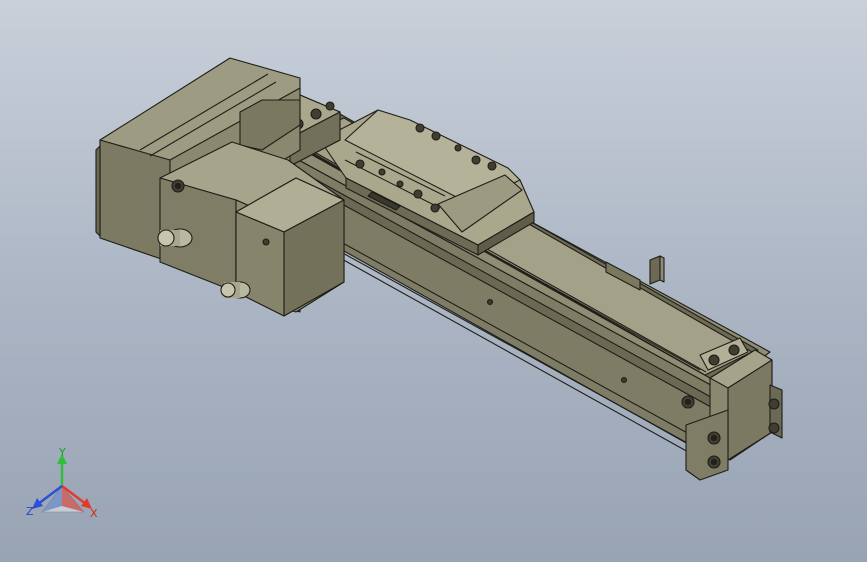  What do you see at coordinates (94, 513) in the screenshot?
I see `x-axis-label: X` at bounding box center [94, 513].